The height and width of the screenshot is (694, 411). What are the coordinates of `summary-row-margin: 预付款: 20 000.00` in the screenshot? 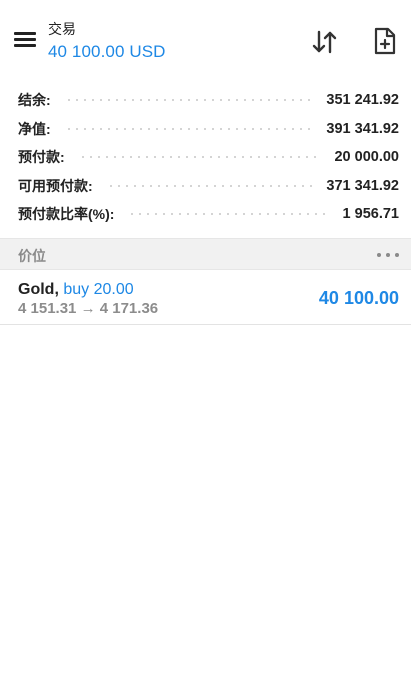 It's located at (205, 157).